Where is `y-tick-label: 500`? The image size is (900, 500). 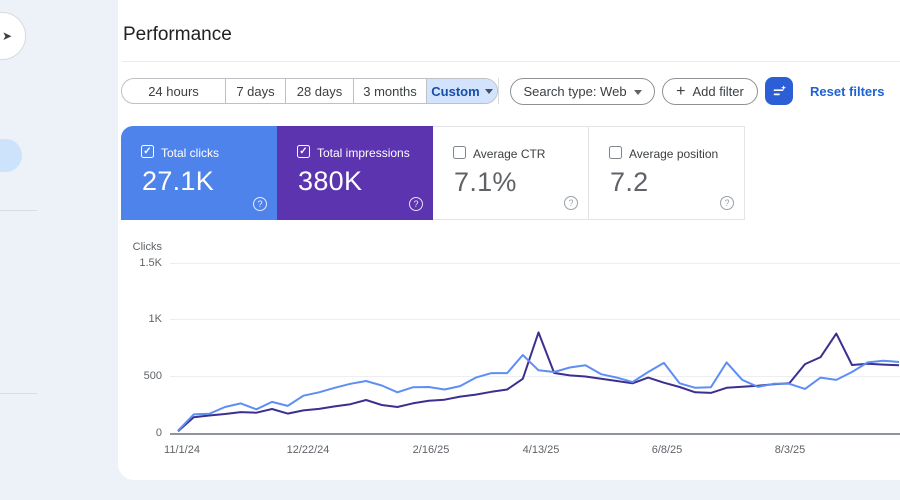
y-tick-label: 500 is located at coordinates (152, 376).